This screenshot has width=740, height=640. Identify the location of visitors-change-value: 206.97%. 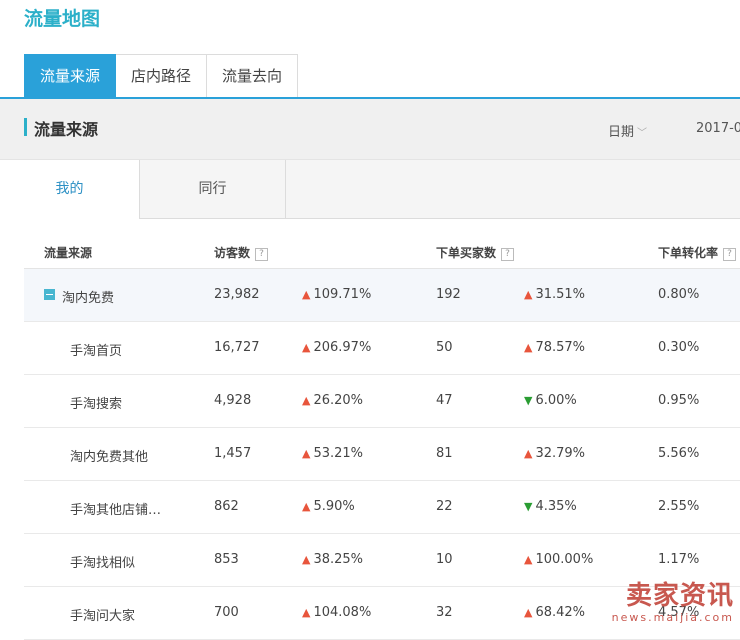
(342, 347).